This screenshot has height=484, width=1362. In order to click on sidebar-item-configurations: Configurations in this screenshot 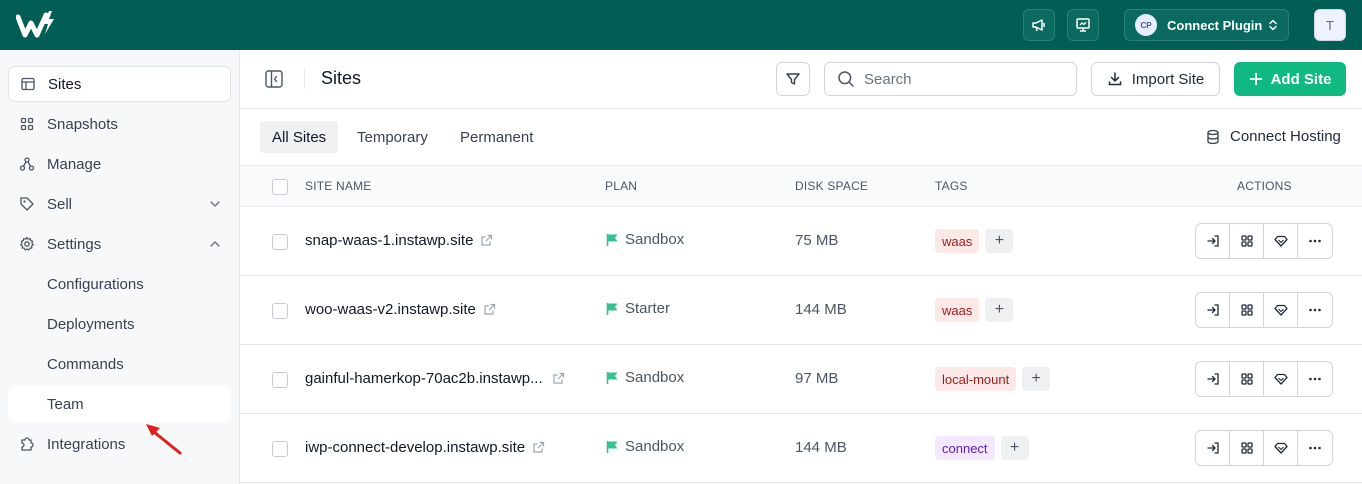, I will do `click(119, 284)`.